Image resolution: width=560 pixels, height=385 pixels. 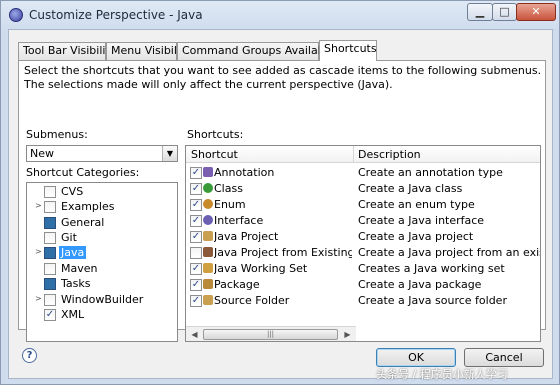 What do you see at coordinates (536, 12) in the screenshot?
I see `close-button: ✕` at bounding box center [536, 12].